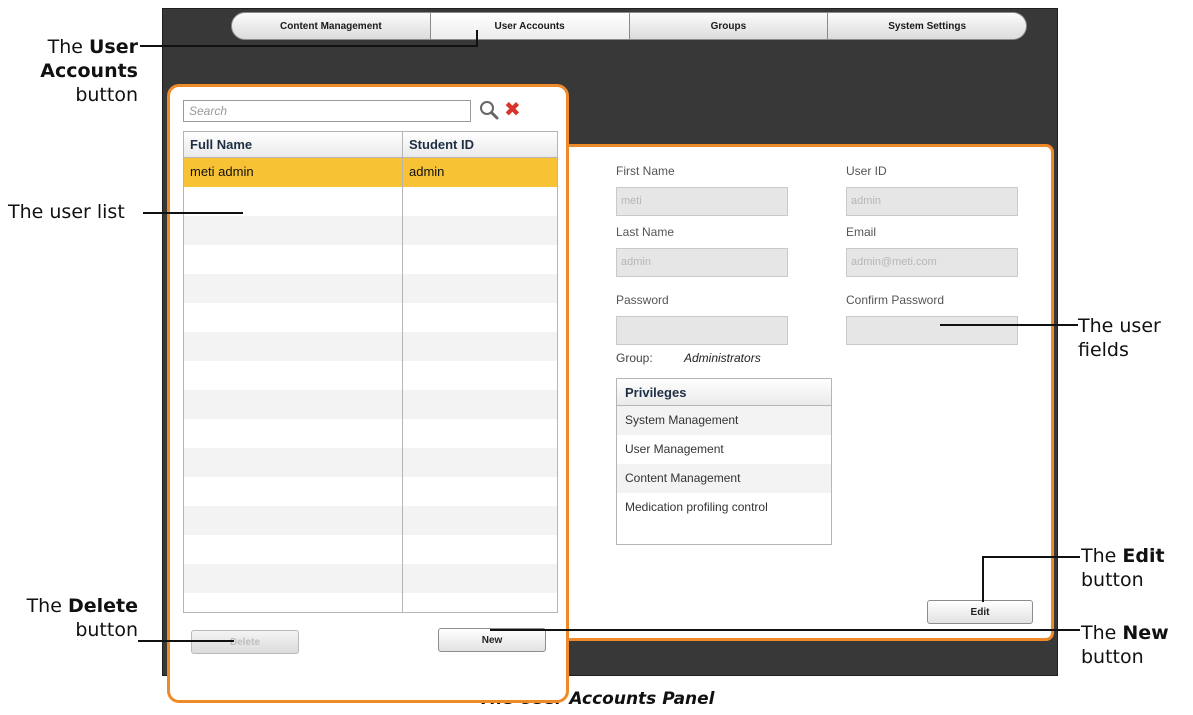  What do you see at coordinates (702, 330) in the screenshot?
I see `password-field` at bounding box center [702, 330].